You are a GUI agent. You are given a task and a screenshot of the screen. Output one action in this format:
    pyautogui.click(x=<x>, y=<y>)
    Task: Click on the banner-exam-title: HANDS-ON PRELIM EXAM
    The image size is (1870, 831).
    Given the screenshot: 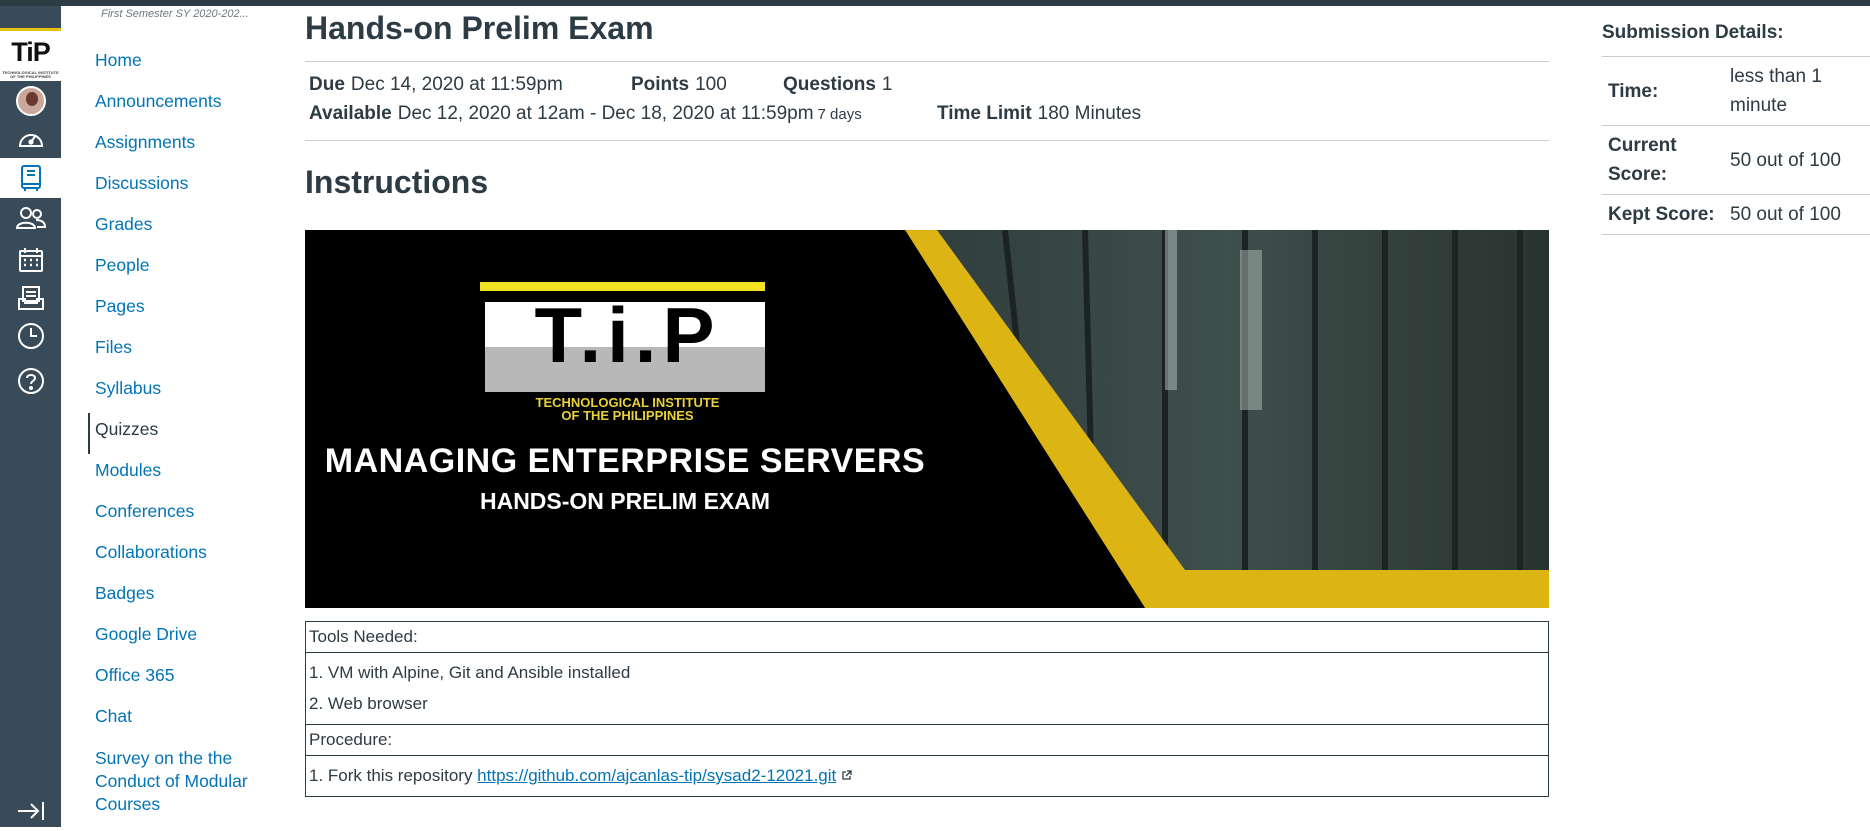 What is the action you would take?
    pyautogui.click(x=625, y=501)
    